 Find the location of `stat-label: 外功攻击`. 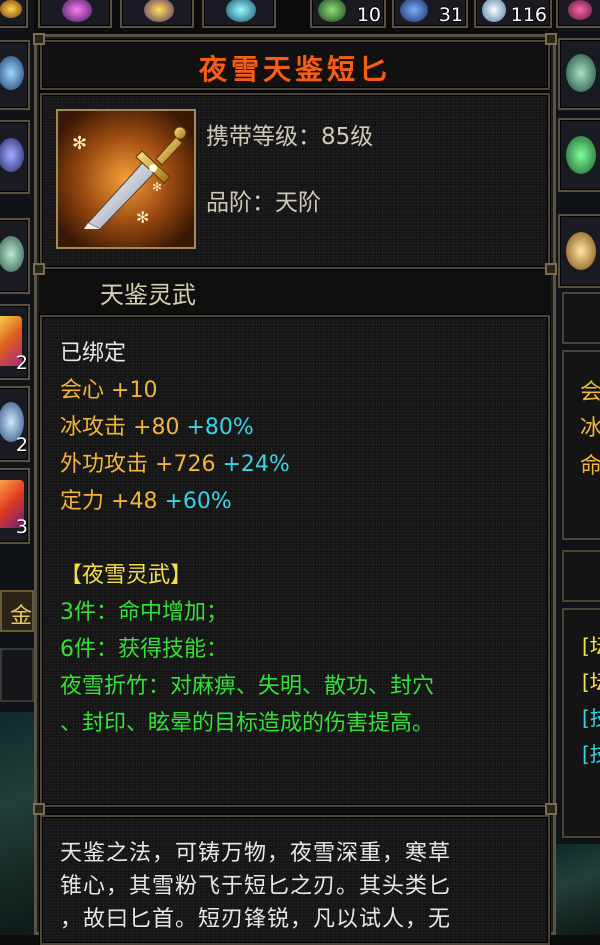

stat-label: 外功攻击 is located at coordinates (104, 464).